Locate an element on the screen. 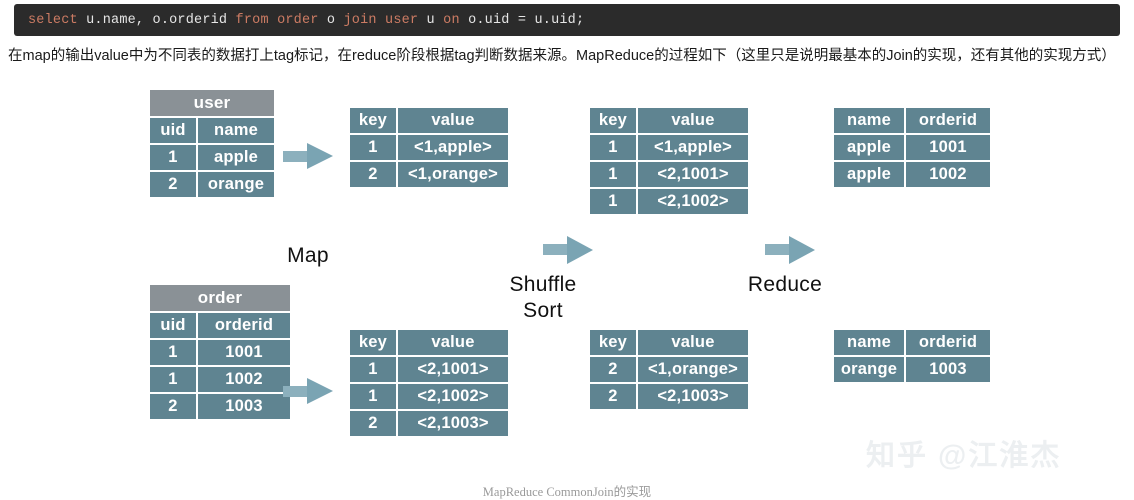 The height and width of the screenshot is (500, 1134). sql-keyword: on is located at coordinates (451, 20).